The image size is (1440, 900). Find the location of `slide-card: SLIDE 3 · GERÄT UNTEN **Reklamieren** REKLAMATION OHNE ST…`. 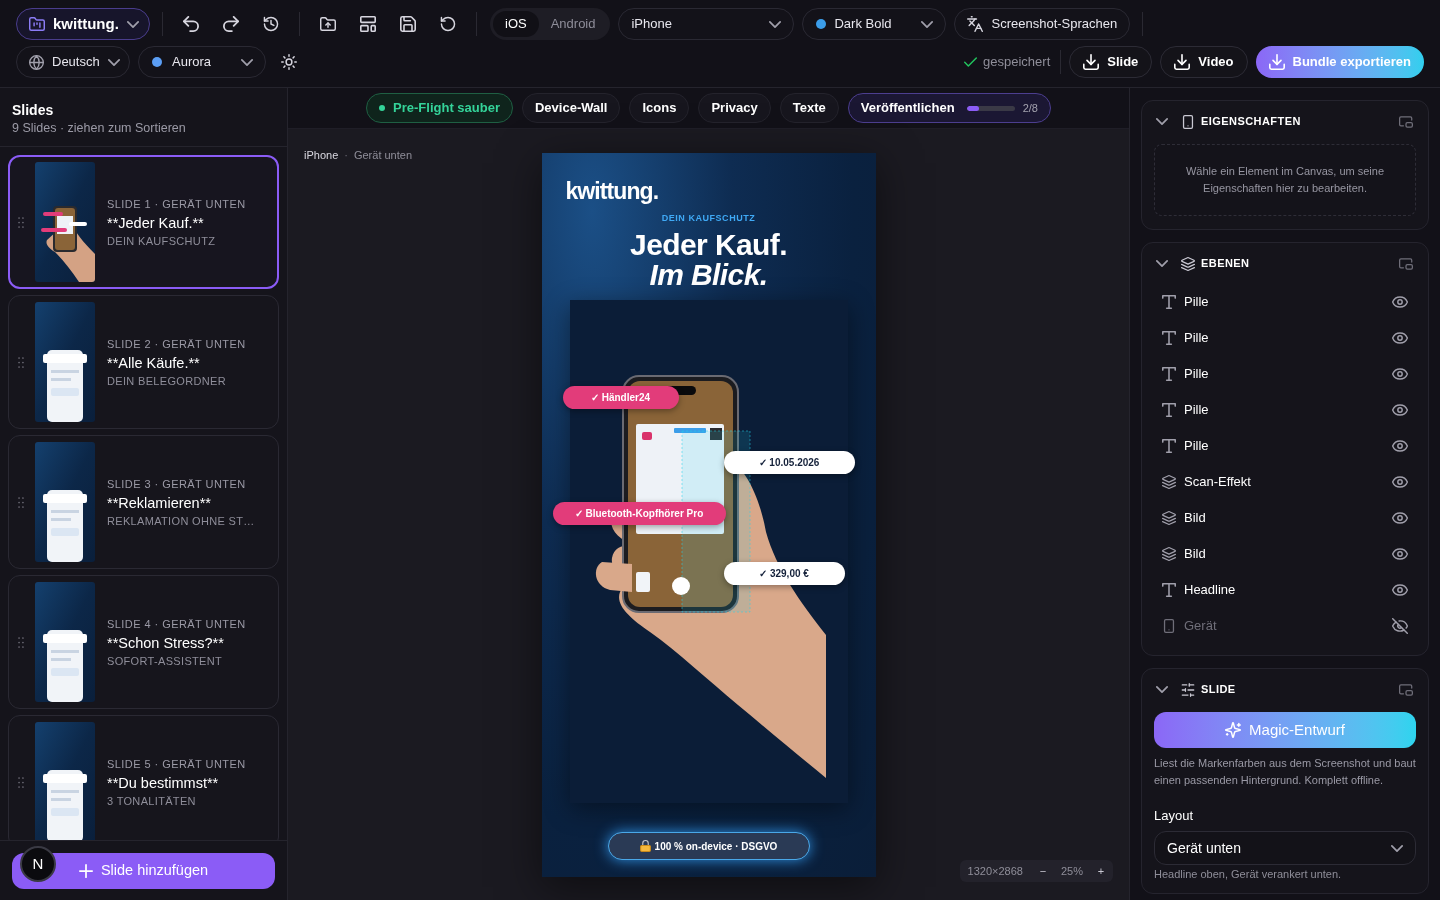

slide-card: SLIDE 3 · GERÄT UNTEN **Reklamieren** REKLAMATION OHNE ST… is located at coordinates (143, 502).